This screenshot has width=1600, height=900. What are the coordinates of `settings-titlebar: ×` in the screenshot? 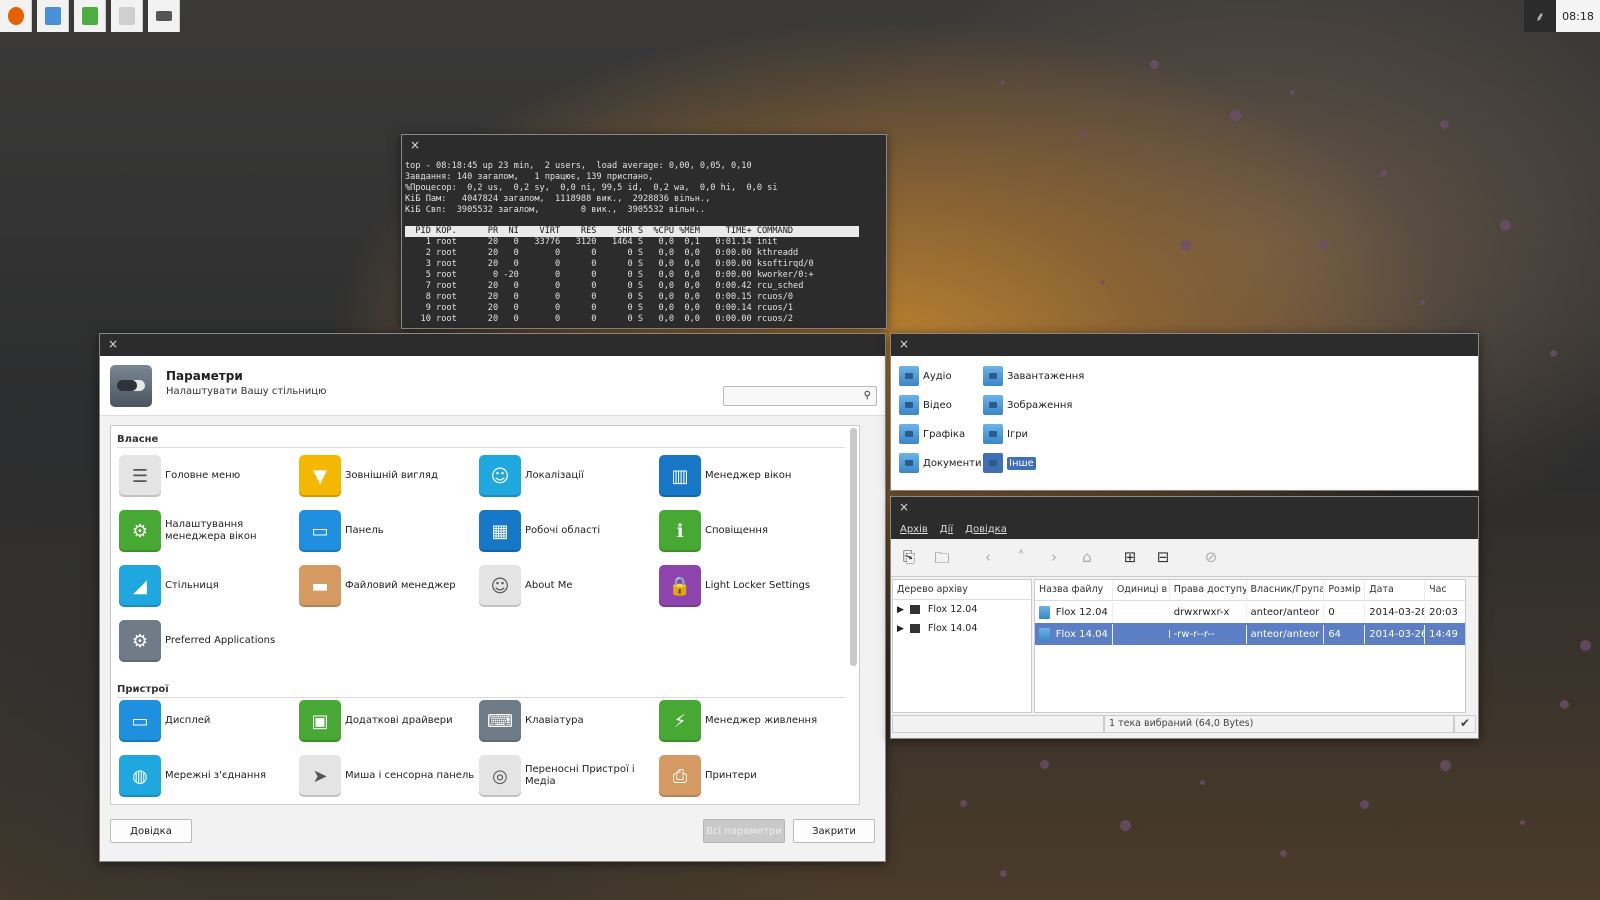 It's located at (492, 345).